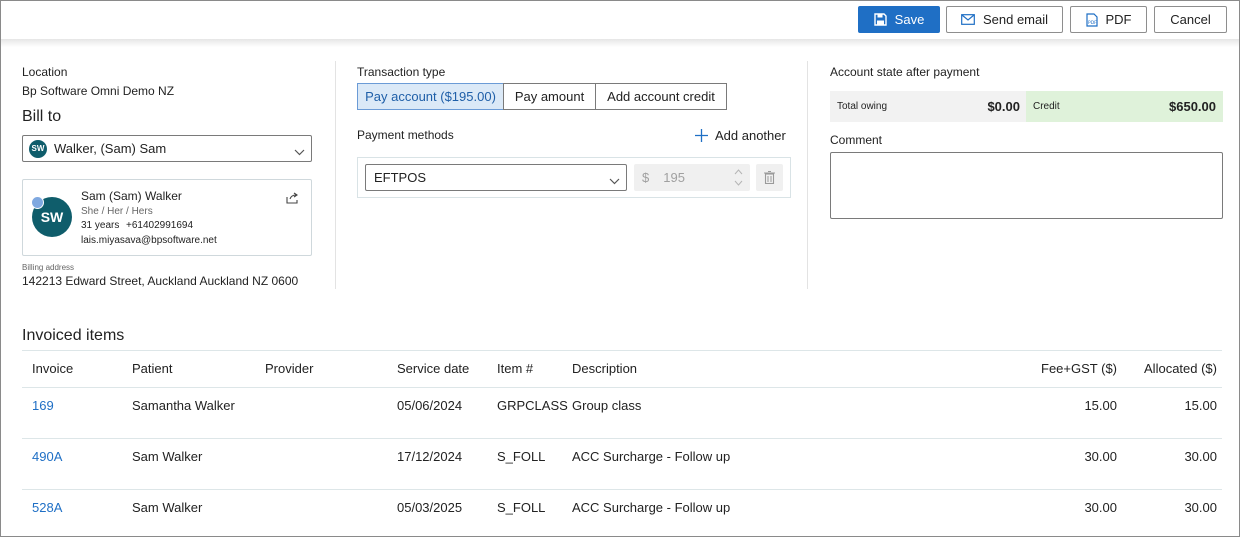  I want to click on payment-method-row: EFTPOS $ 195, so click(574, 177).